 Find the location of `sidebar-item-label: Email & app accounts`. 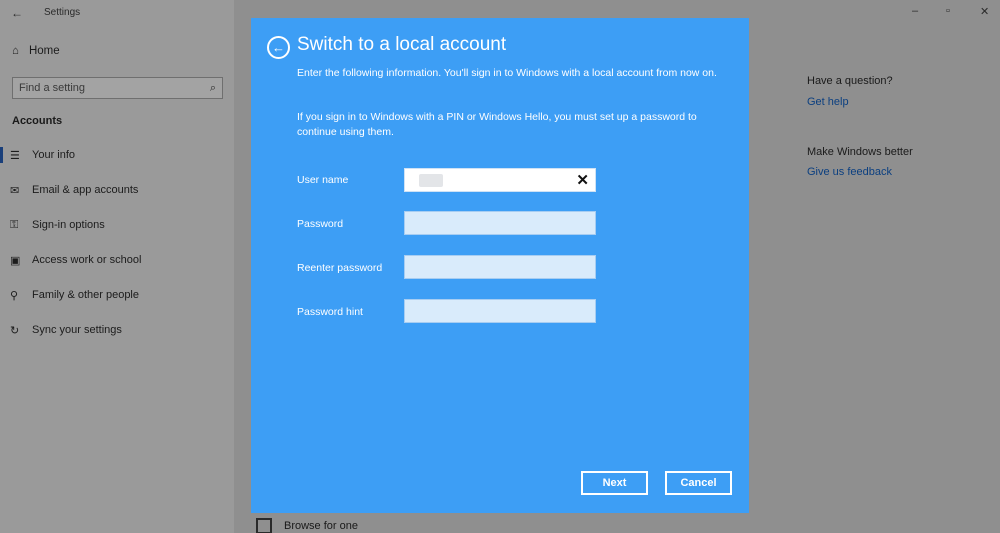

sidebar-item-label: Email & app accounts is located at coordinates (85, 190).